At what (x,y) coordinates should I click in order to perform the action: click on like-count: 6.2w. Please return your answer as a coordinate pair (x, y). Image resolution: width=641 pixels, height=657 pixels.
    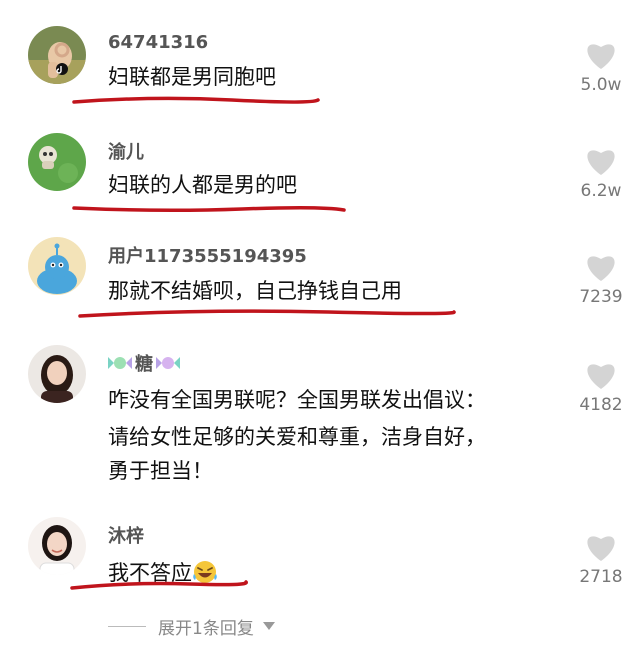
    Looking at the image, I should click on (601, 191).